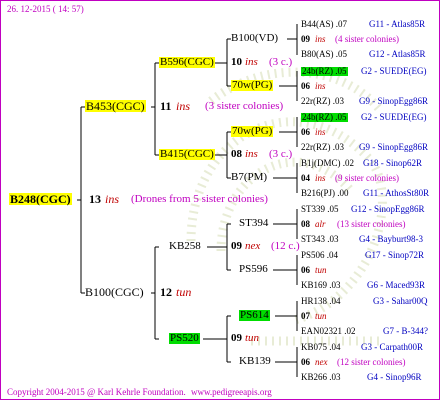 The image size is (440, 401). Describe the element at coordinates (371, 362) in the screenshot. I see `gen4-note-22: (12 sister colonies)` at that location.